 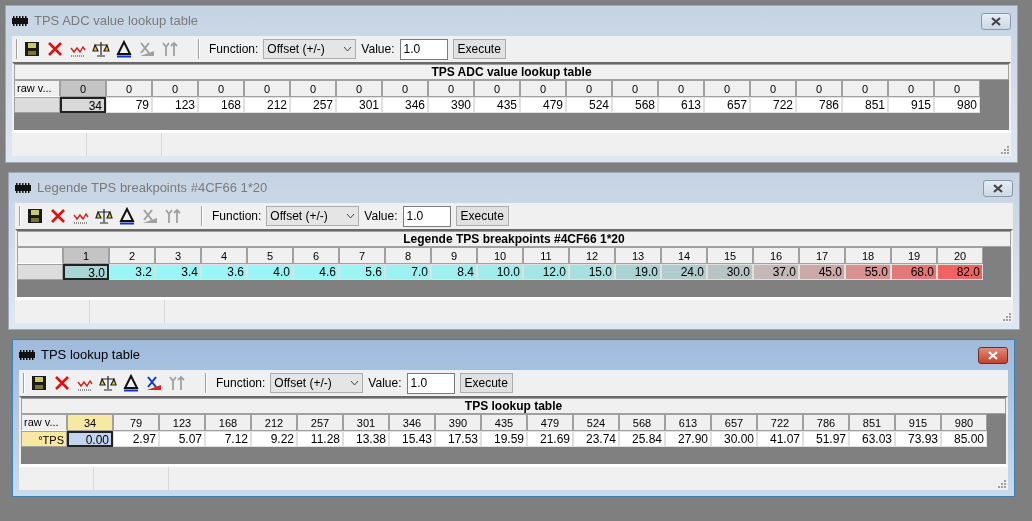 I want to click on column-header: 16, so click(x=776, y=255).